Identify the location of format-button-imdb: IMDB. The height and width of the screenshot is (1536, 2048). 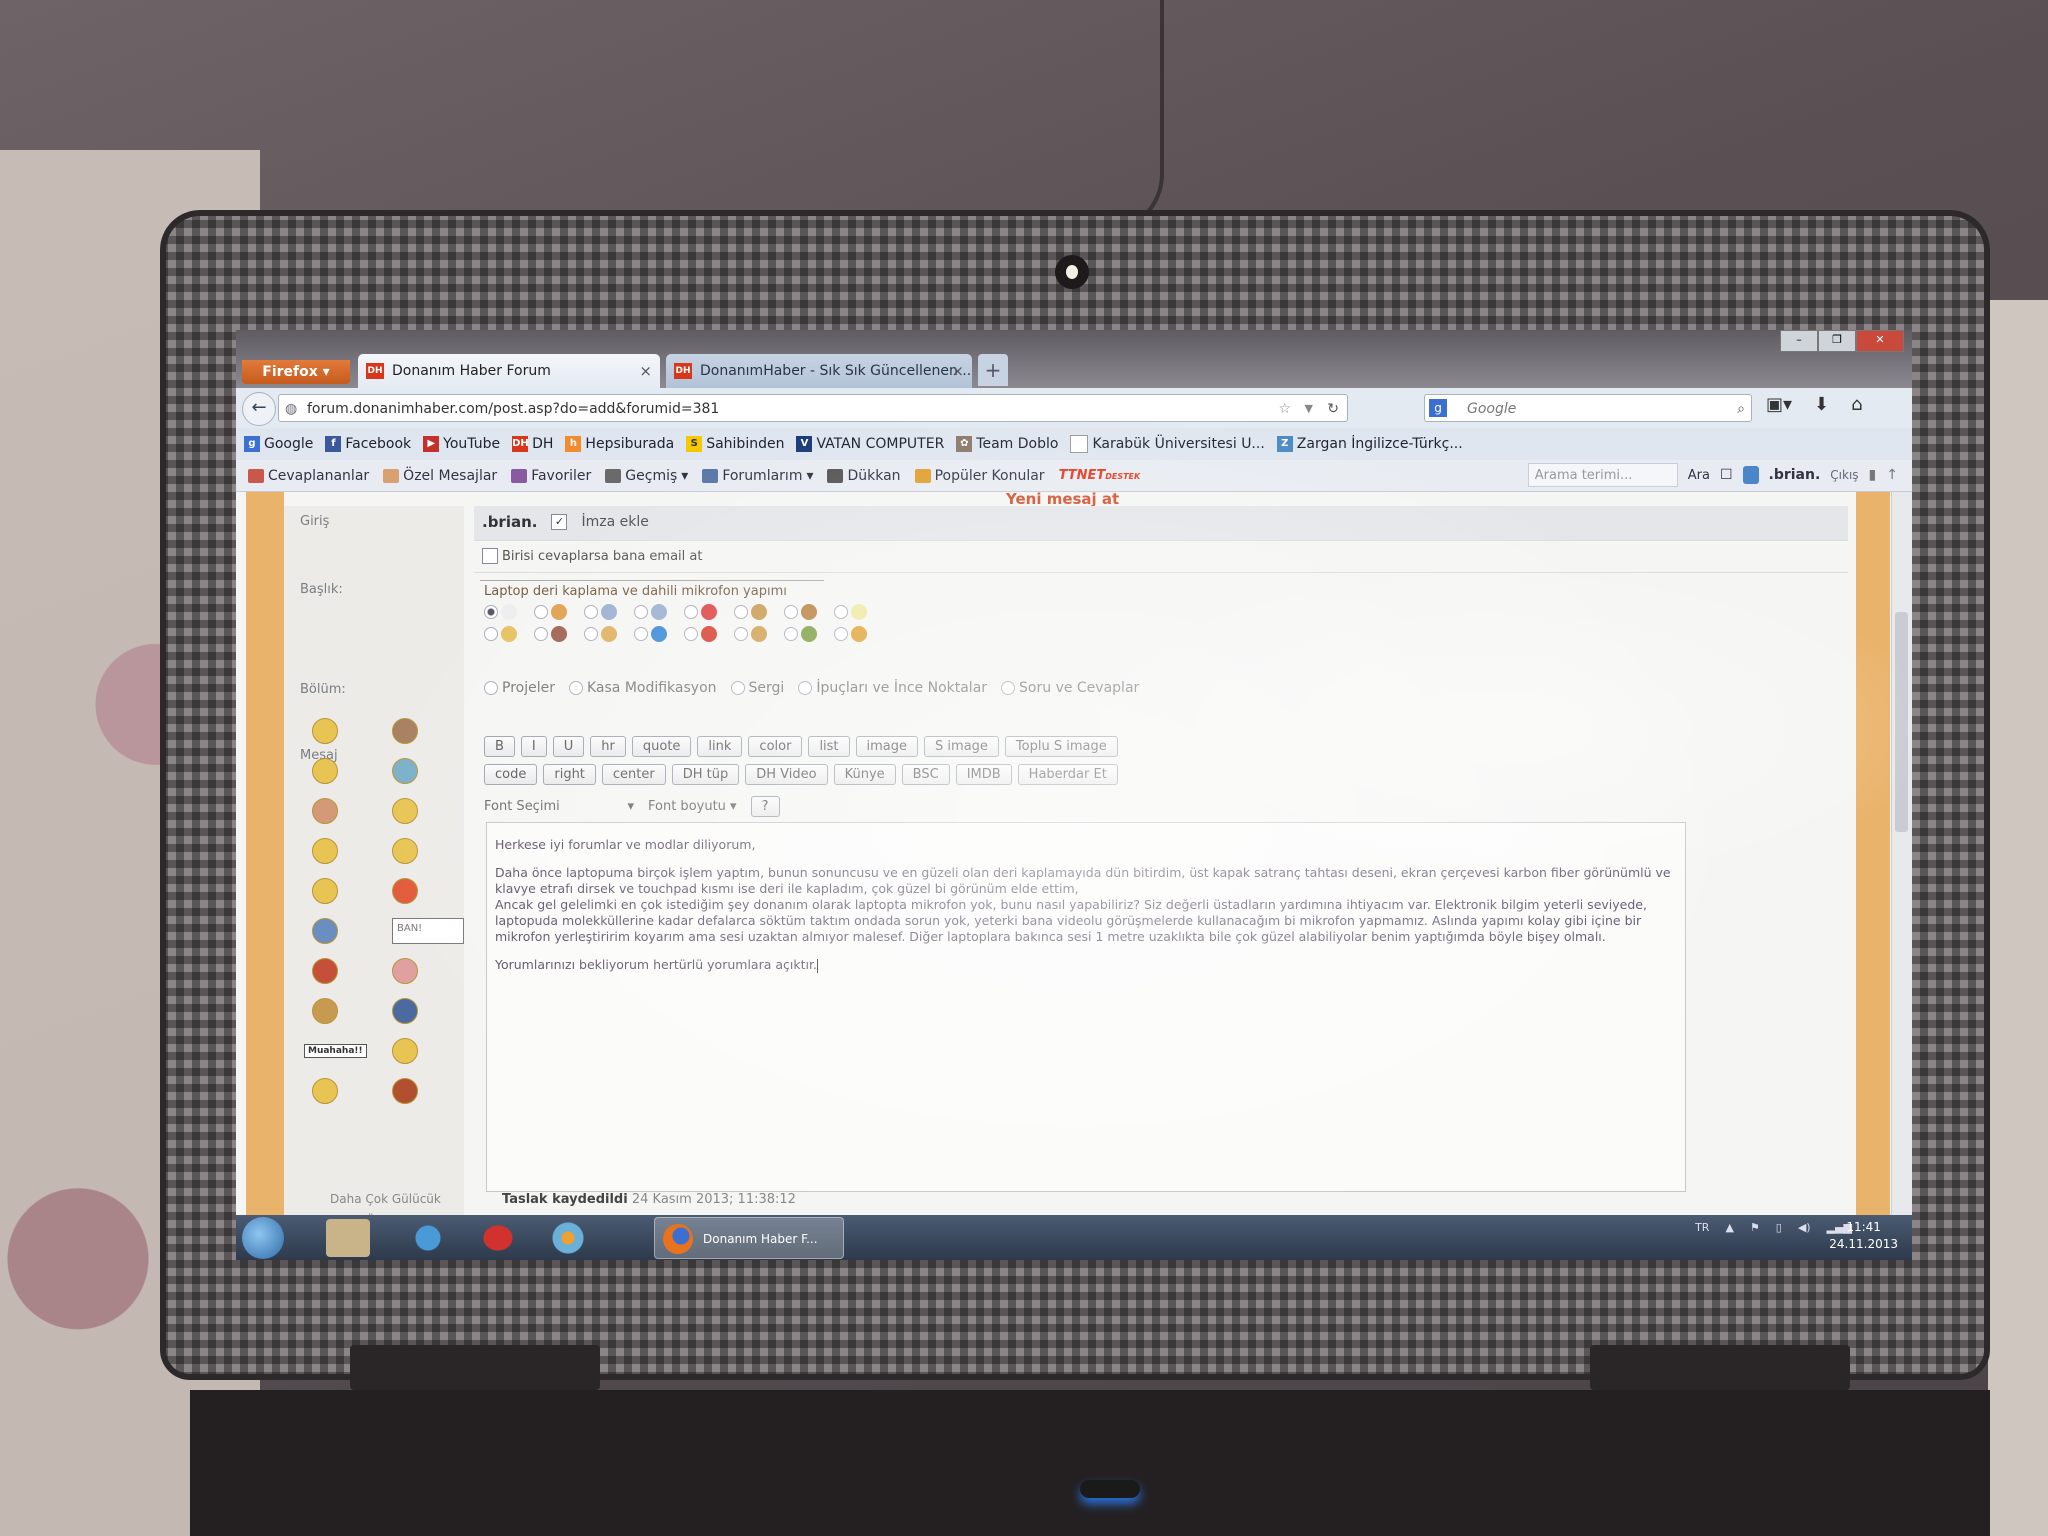
(983, 774).